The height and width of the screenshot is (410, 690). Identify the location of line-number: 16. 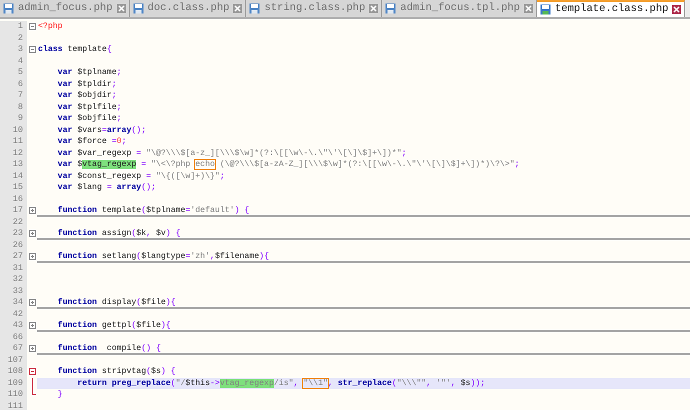
(13, 199).